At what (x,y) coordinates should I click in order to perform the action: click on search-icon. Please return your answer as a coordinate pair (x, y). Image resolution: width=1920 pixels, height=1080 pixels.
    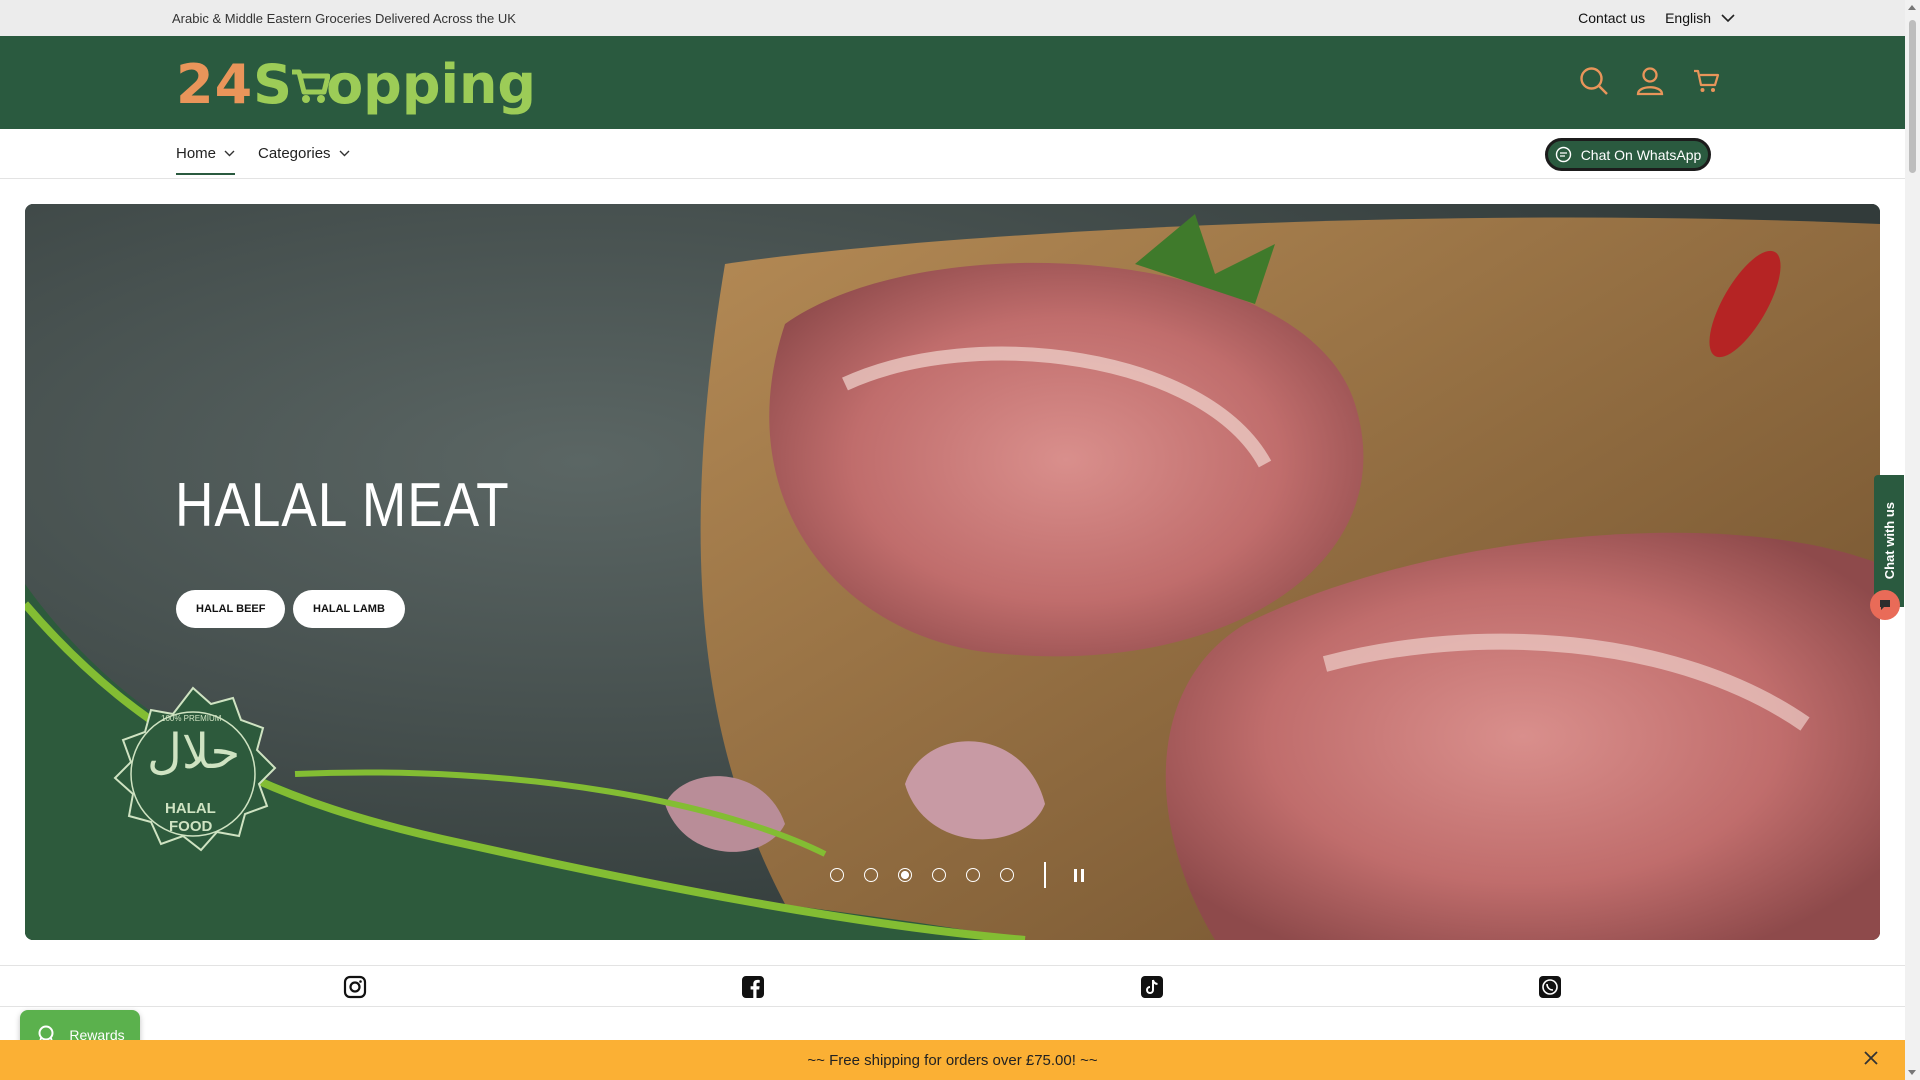
    Looking at the image, I should click on (1594, 81).